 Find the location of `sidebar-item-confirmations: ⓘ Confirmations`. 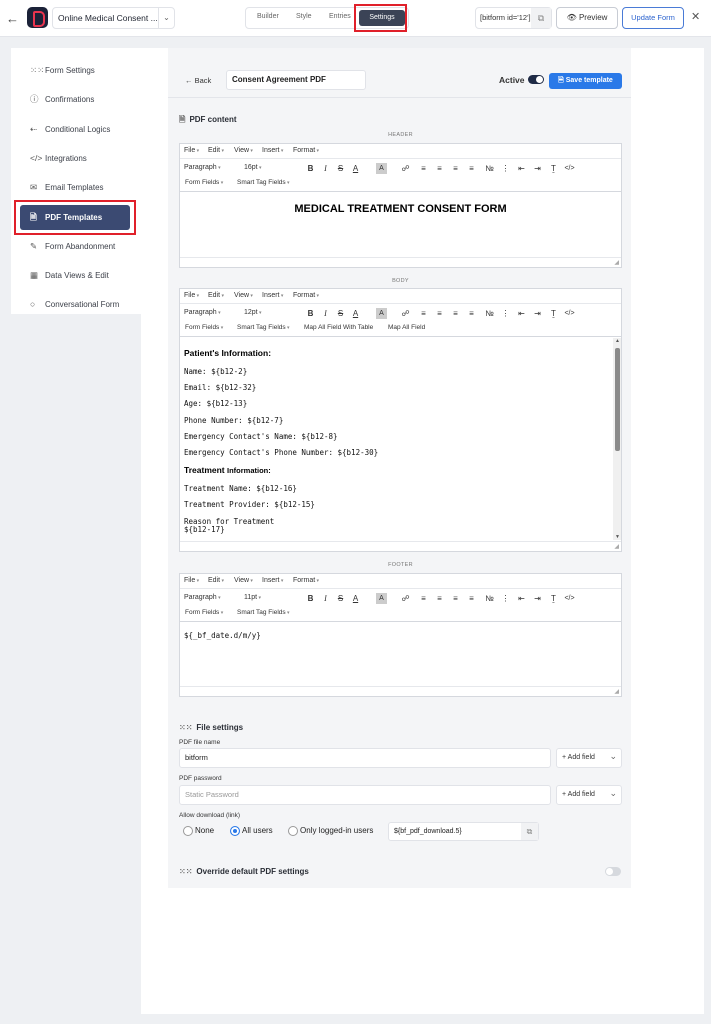

sidebar-item-confirmations: ⓘ Confirmations is located at coordinates (75, 99).